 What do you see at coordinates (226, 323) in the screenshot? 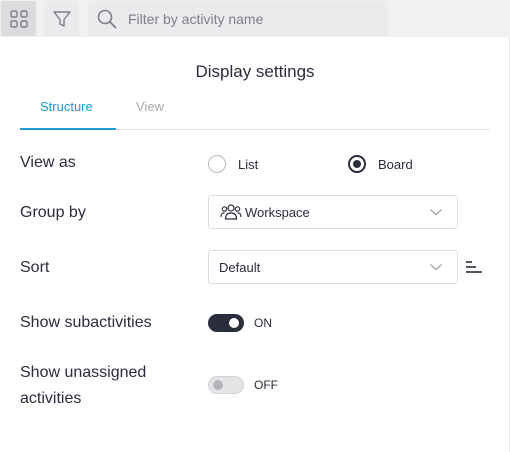
I see `show-subactivities-toggle` at bounding box center [226, 323].